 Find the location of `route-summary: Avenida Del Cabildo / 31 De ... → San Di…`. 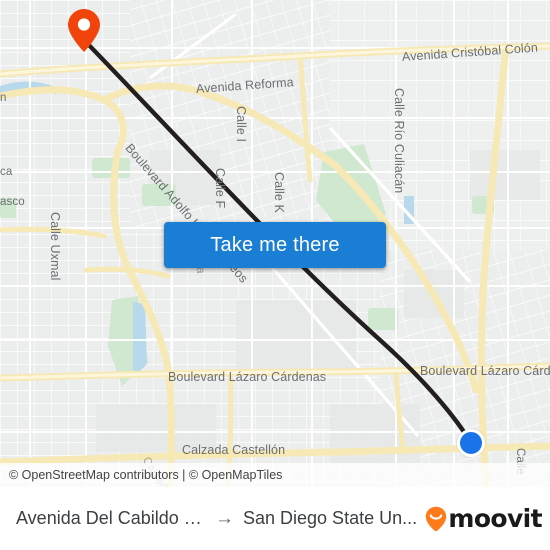

route-summary: Avenida Del Cabildo / 31 De ... → San Di… is located at coordinates (217, 518).